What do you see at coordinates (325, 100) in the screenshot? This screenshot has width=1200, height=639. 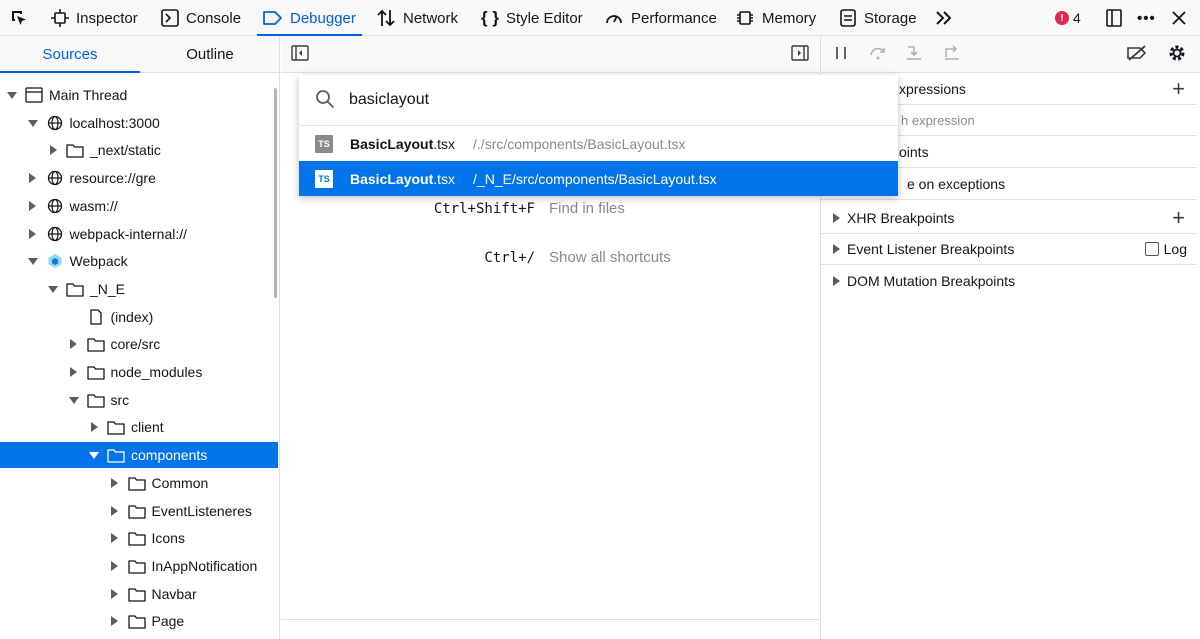 I see `search-icon` at bounding box center [325, 100].